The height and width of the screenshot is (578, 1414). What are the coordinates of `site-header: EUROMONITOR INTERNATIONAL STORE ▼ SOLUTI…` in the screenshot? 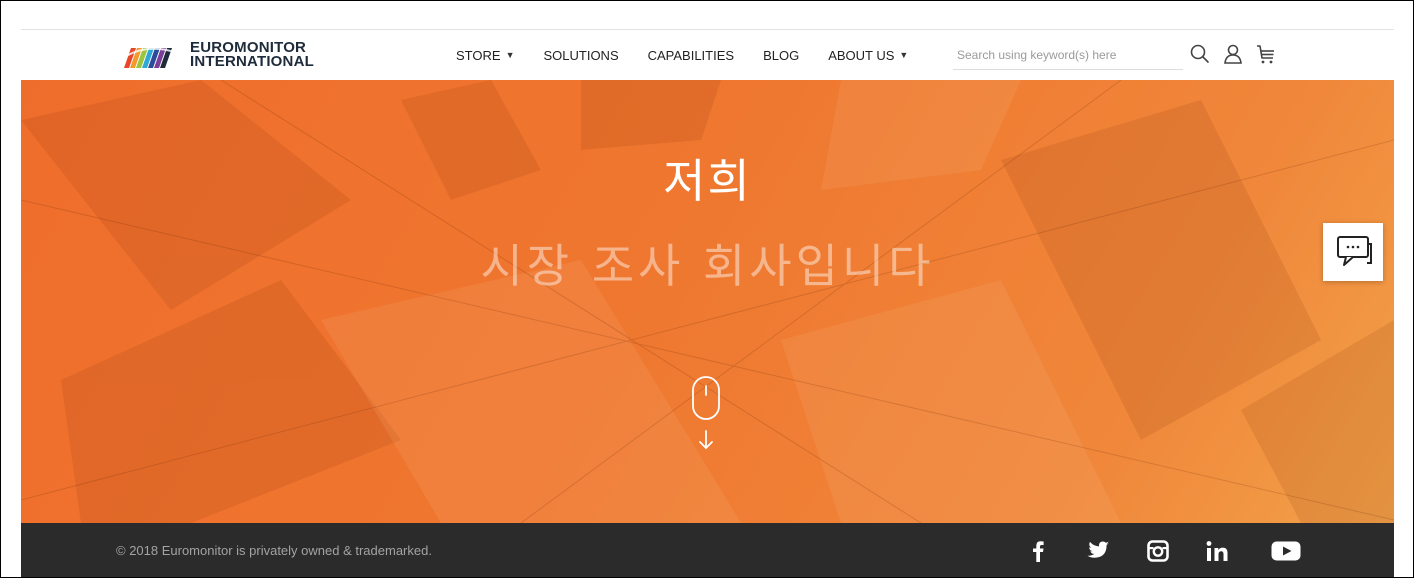 It's located at (707, 55).